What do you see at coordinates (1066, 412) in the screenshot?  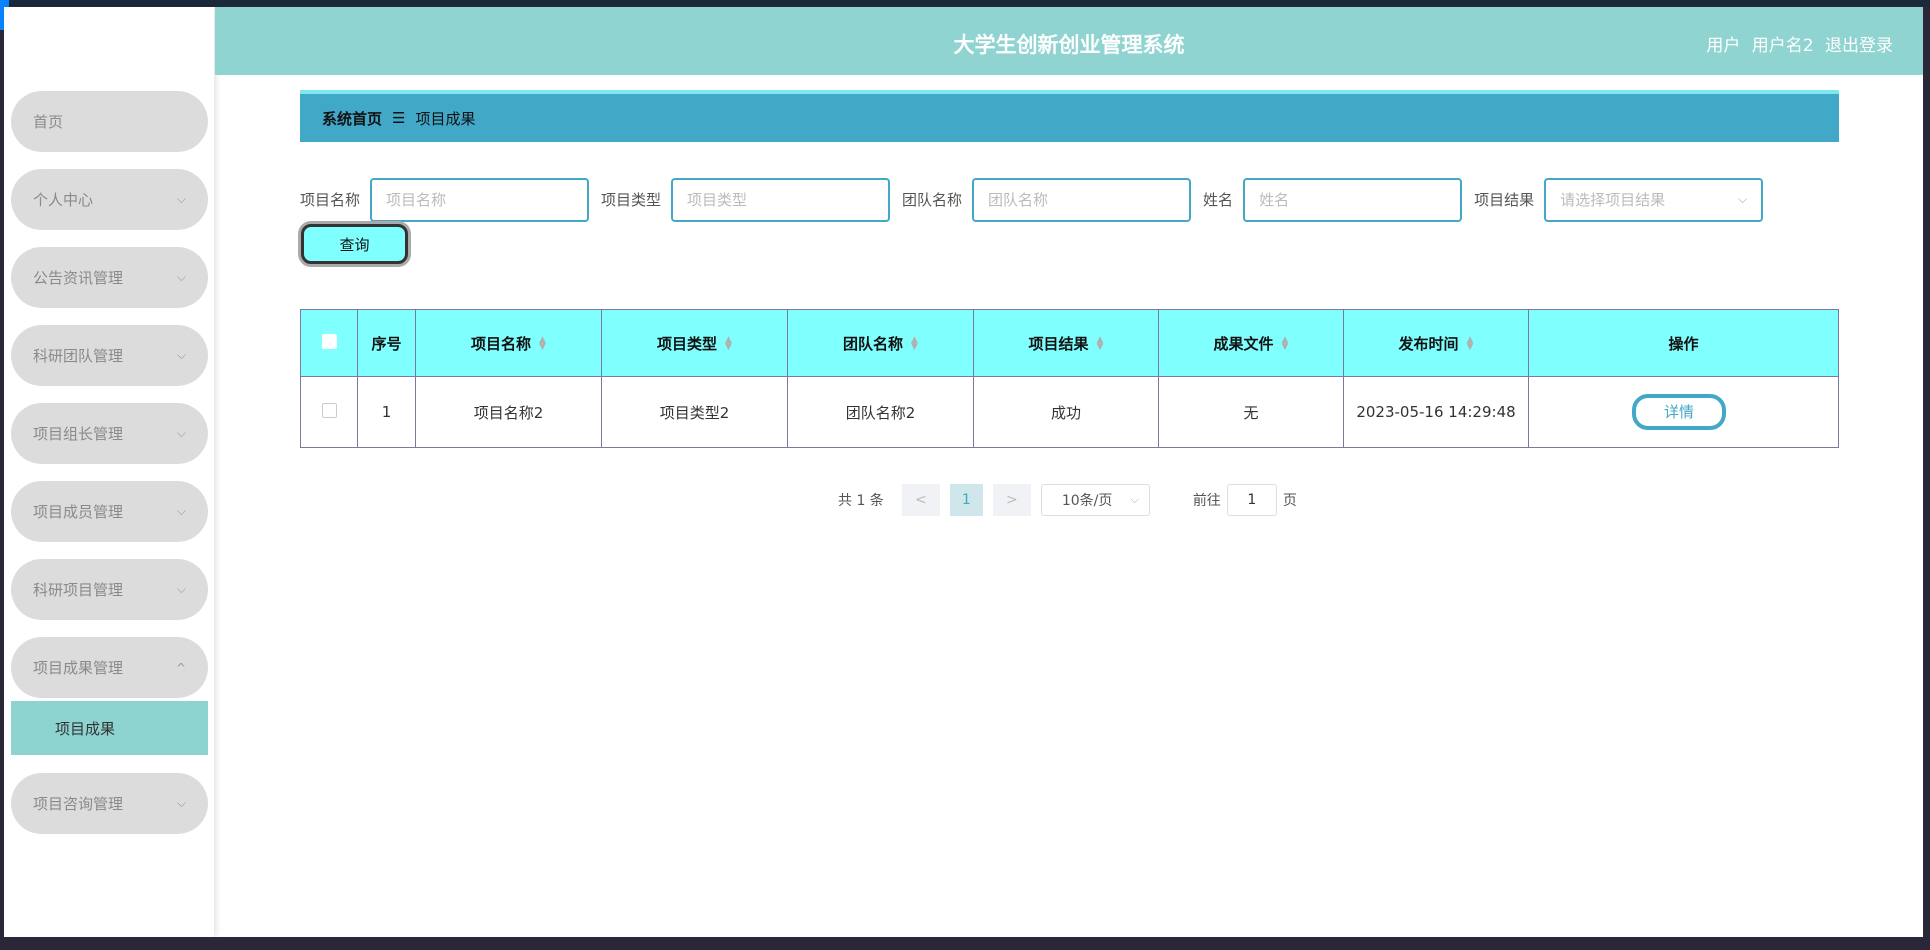 I see `cell-project-result: 成功` at bounding box center [1066, 412].